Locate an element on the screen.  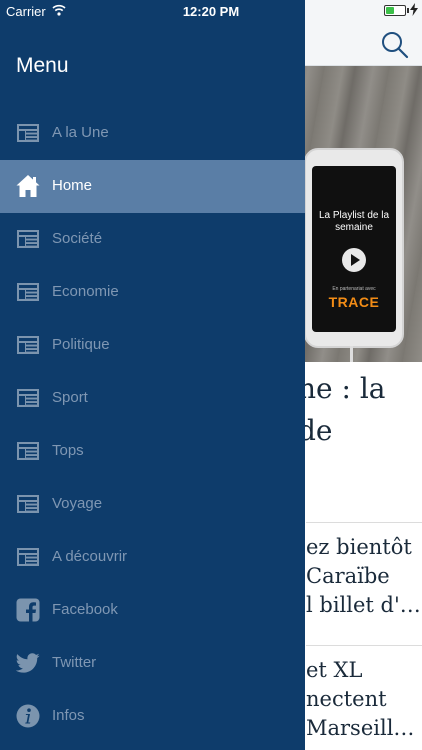
search-icon is located at coordinates (395, 45).